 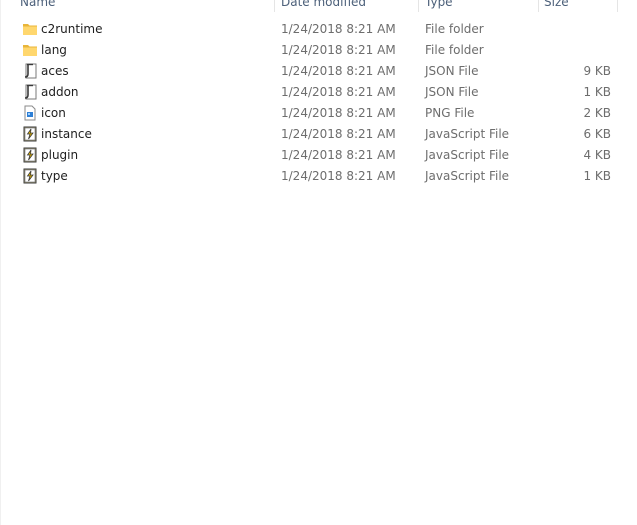 What do you see at coordinates (60, 92) in the screenshot?
I see `file-name: addon` at bounding box center [60, 92].